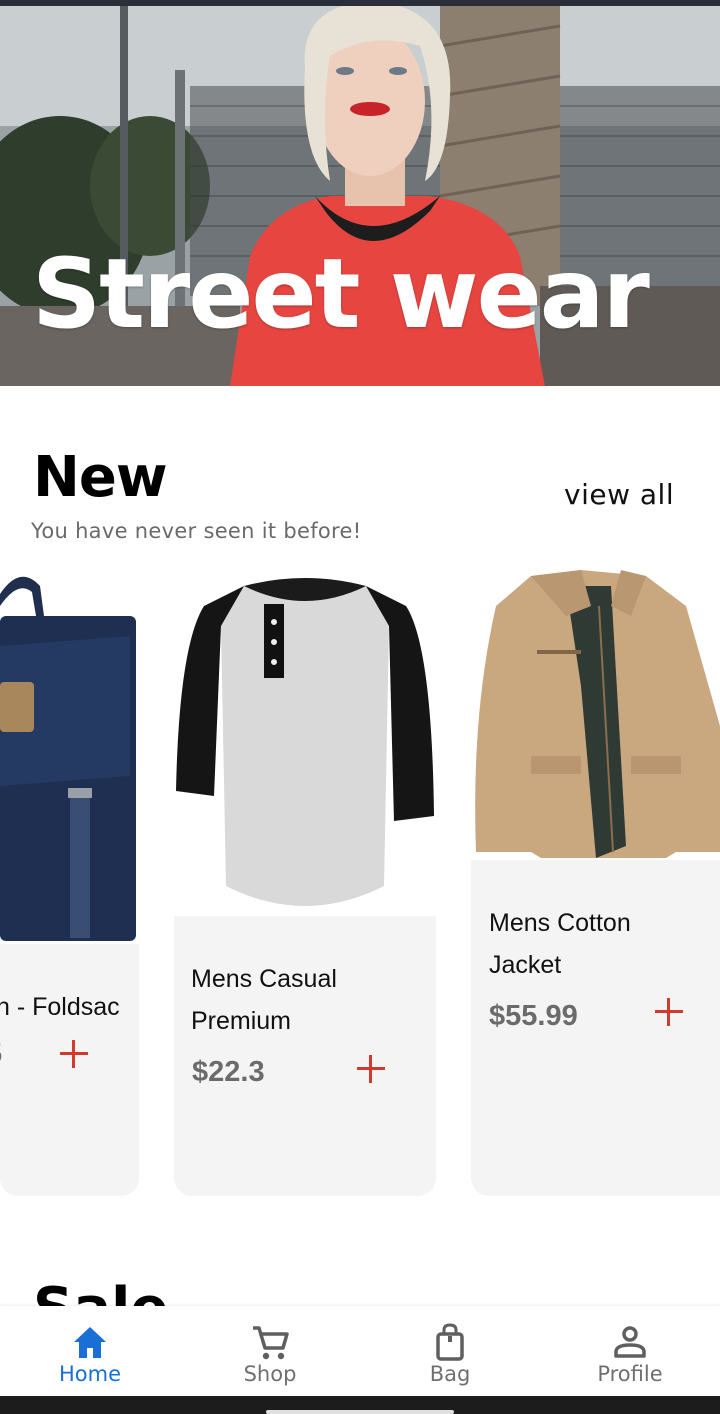  I want to click on nav-shop: Shop, so click(270, 1351).